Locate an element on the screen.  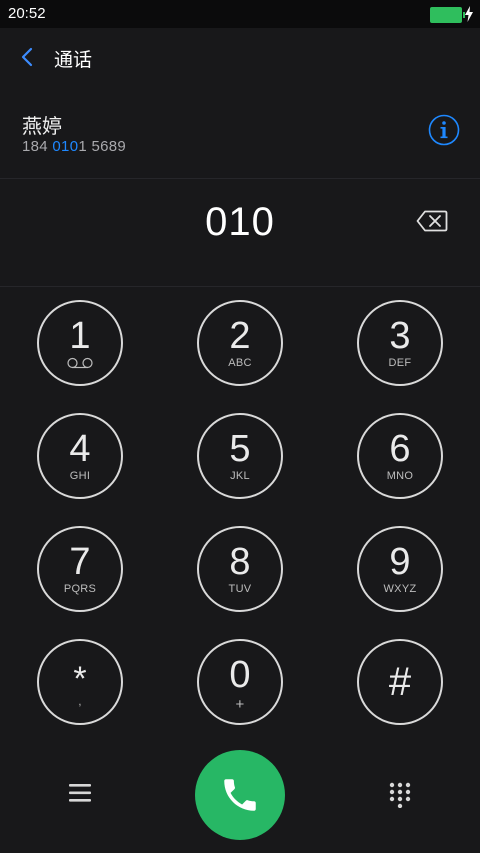
key-star: * , is located at coordinates (80, 682).